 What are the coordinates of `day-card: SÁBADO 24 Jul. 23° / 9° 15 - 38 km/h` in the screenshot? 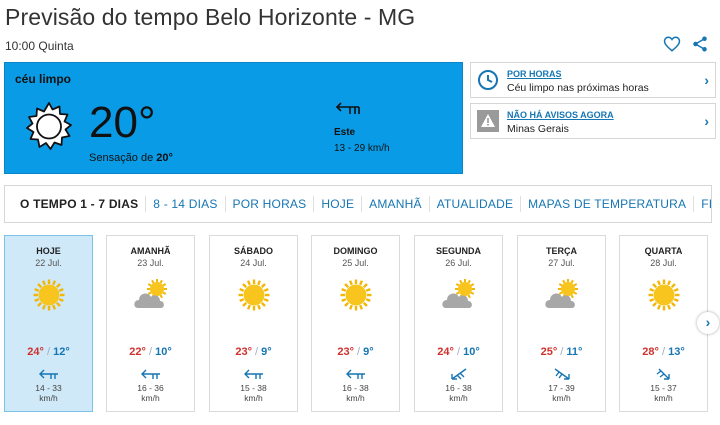 It's located at (253, 323).